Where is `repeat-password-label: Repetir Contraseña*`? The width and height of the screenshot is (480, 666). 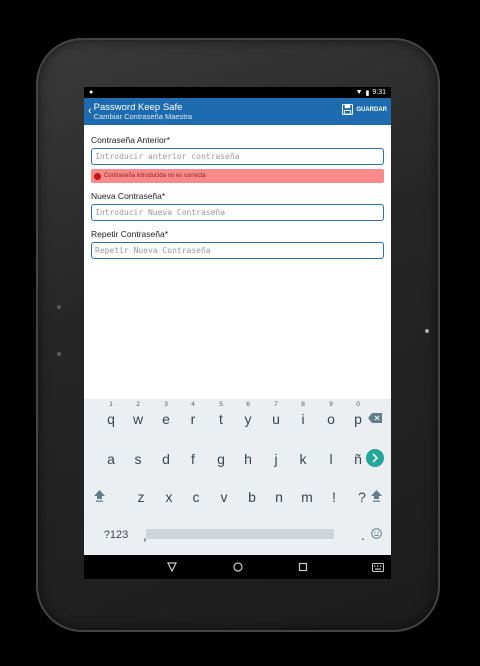
repeat-password-label: Repetir Contraseña* is located at coordinates (130, 234).